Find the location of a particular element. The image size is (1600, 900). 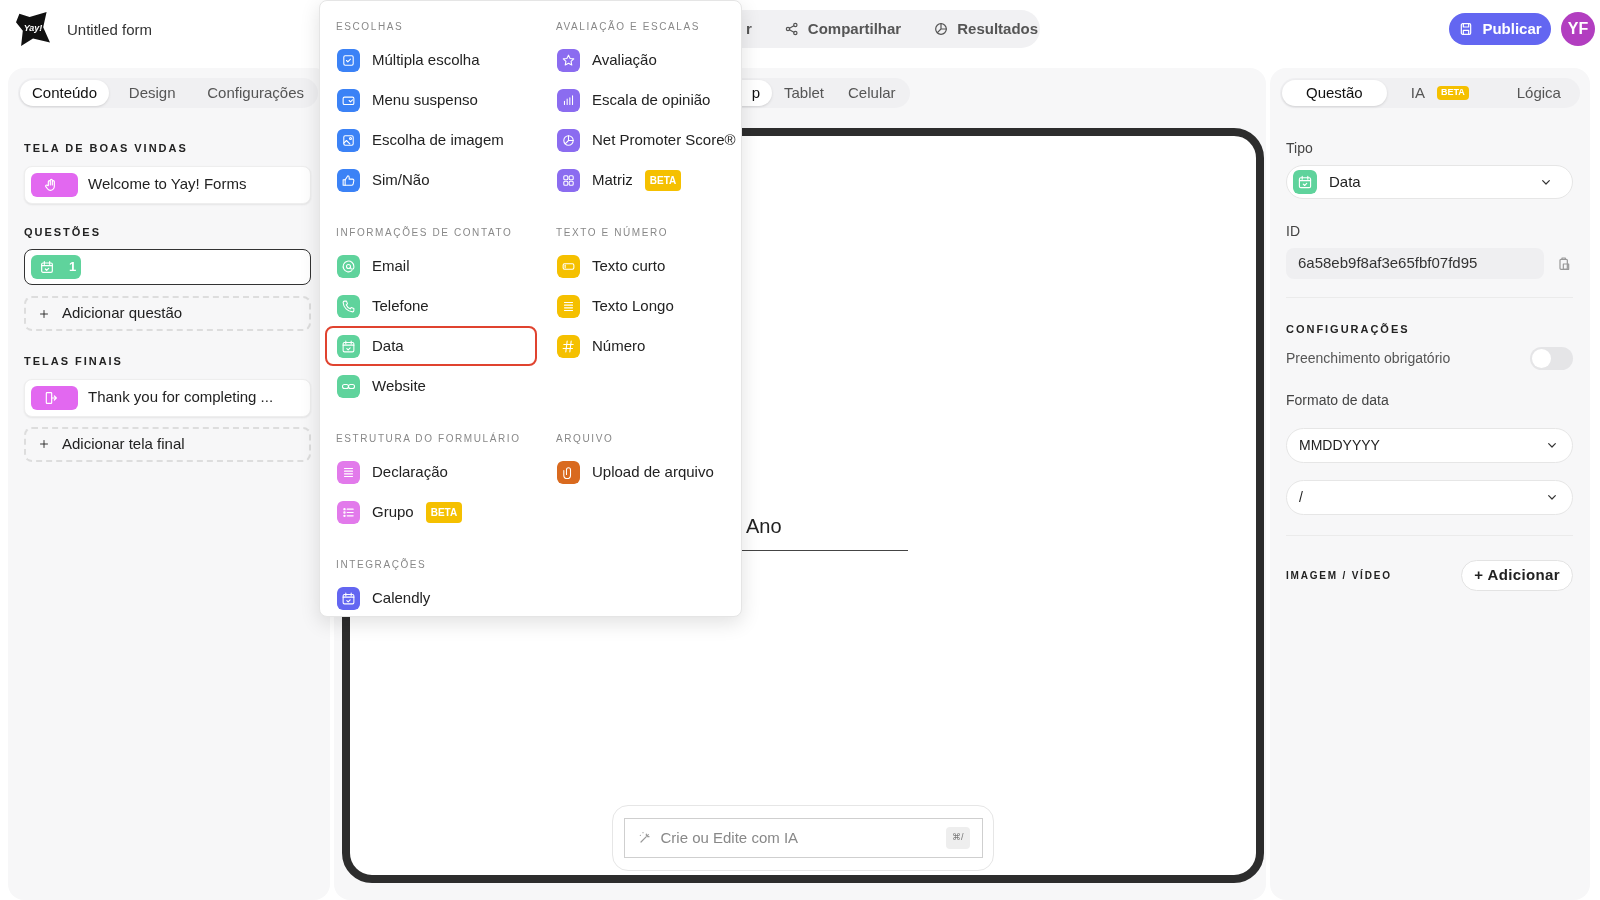

menu-item: Calendly is located at coordinates (431, 598).